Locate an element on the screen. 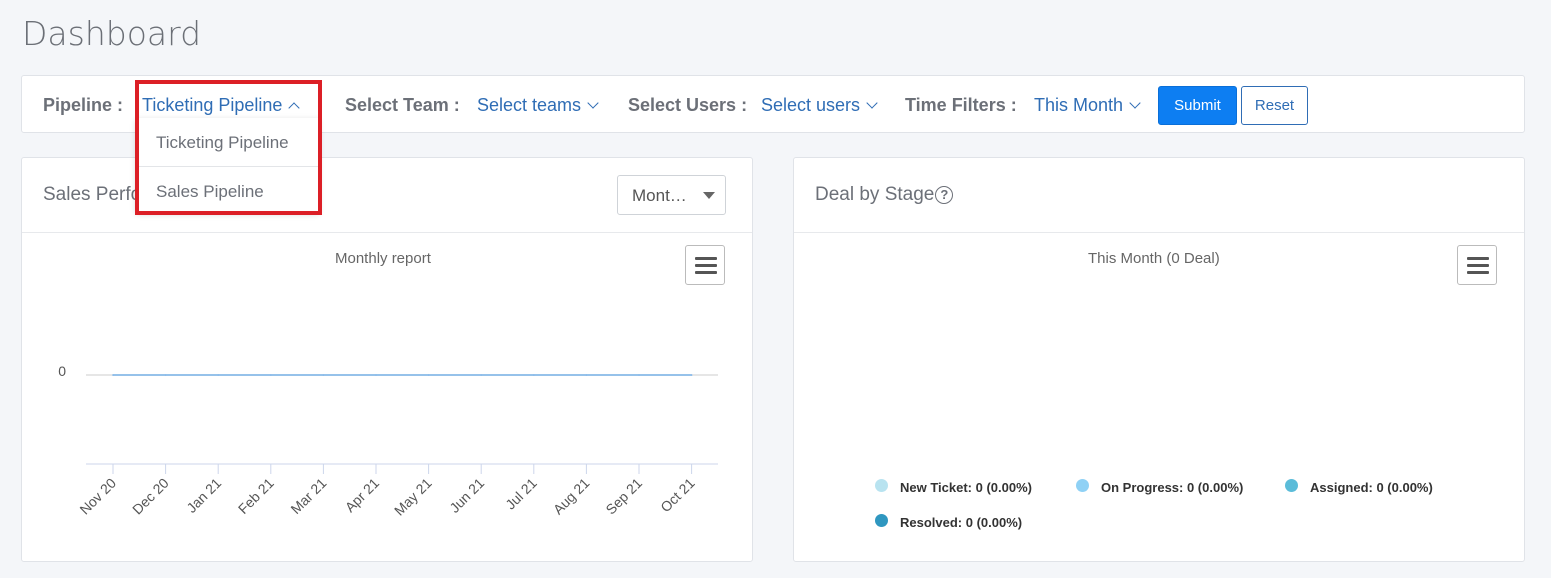 The image size is (1551, 578). x-tick-label: Jul 21 is located at coordinates (521, 494).